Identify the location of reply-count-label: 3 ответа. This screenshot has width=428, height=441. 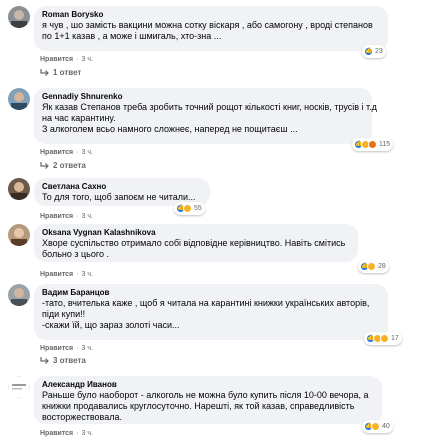
(69, 360).